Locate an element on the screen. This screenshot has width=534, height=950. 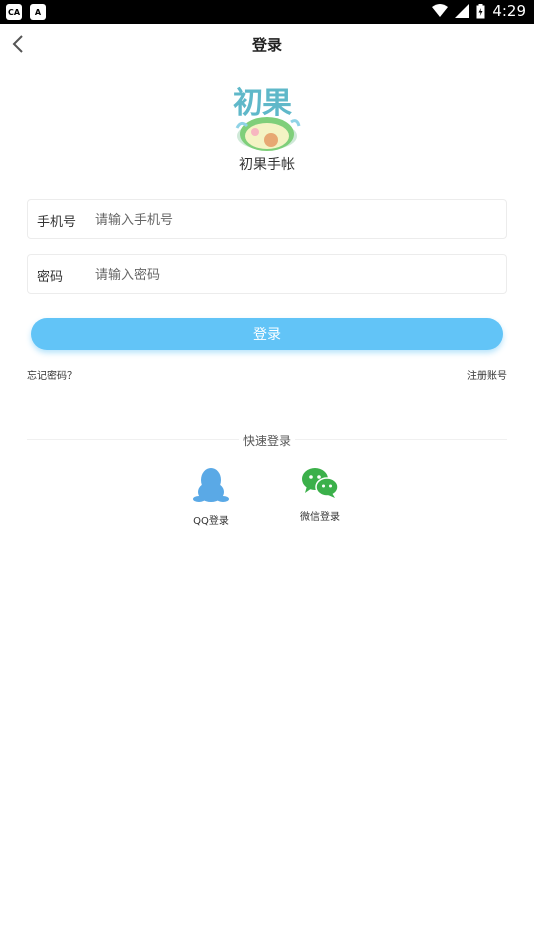
page-title: 登录 is located at coordinates (266, 45).